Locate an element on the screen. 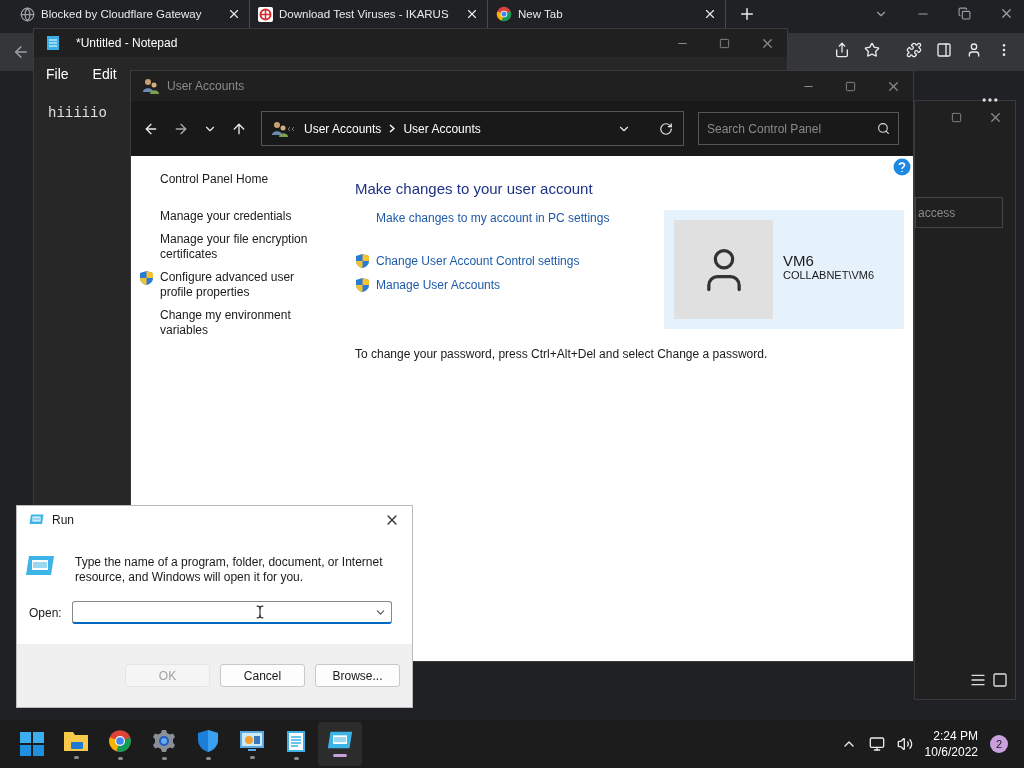 This screenshot has width=1024, height=768. open-field is located at coordinates (231, 612).